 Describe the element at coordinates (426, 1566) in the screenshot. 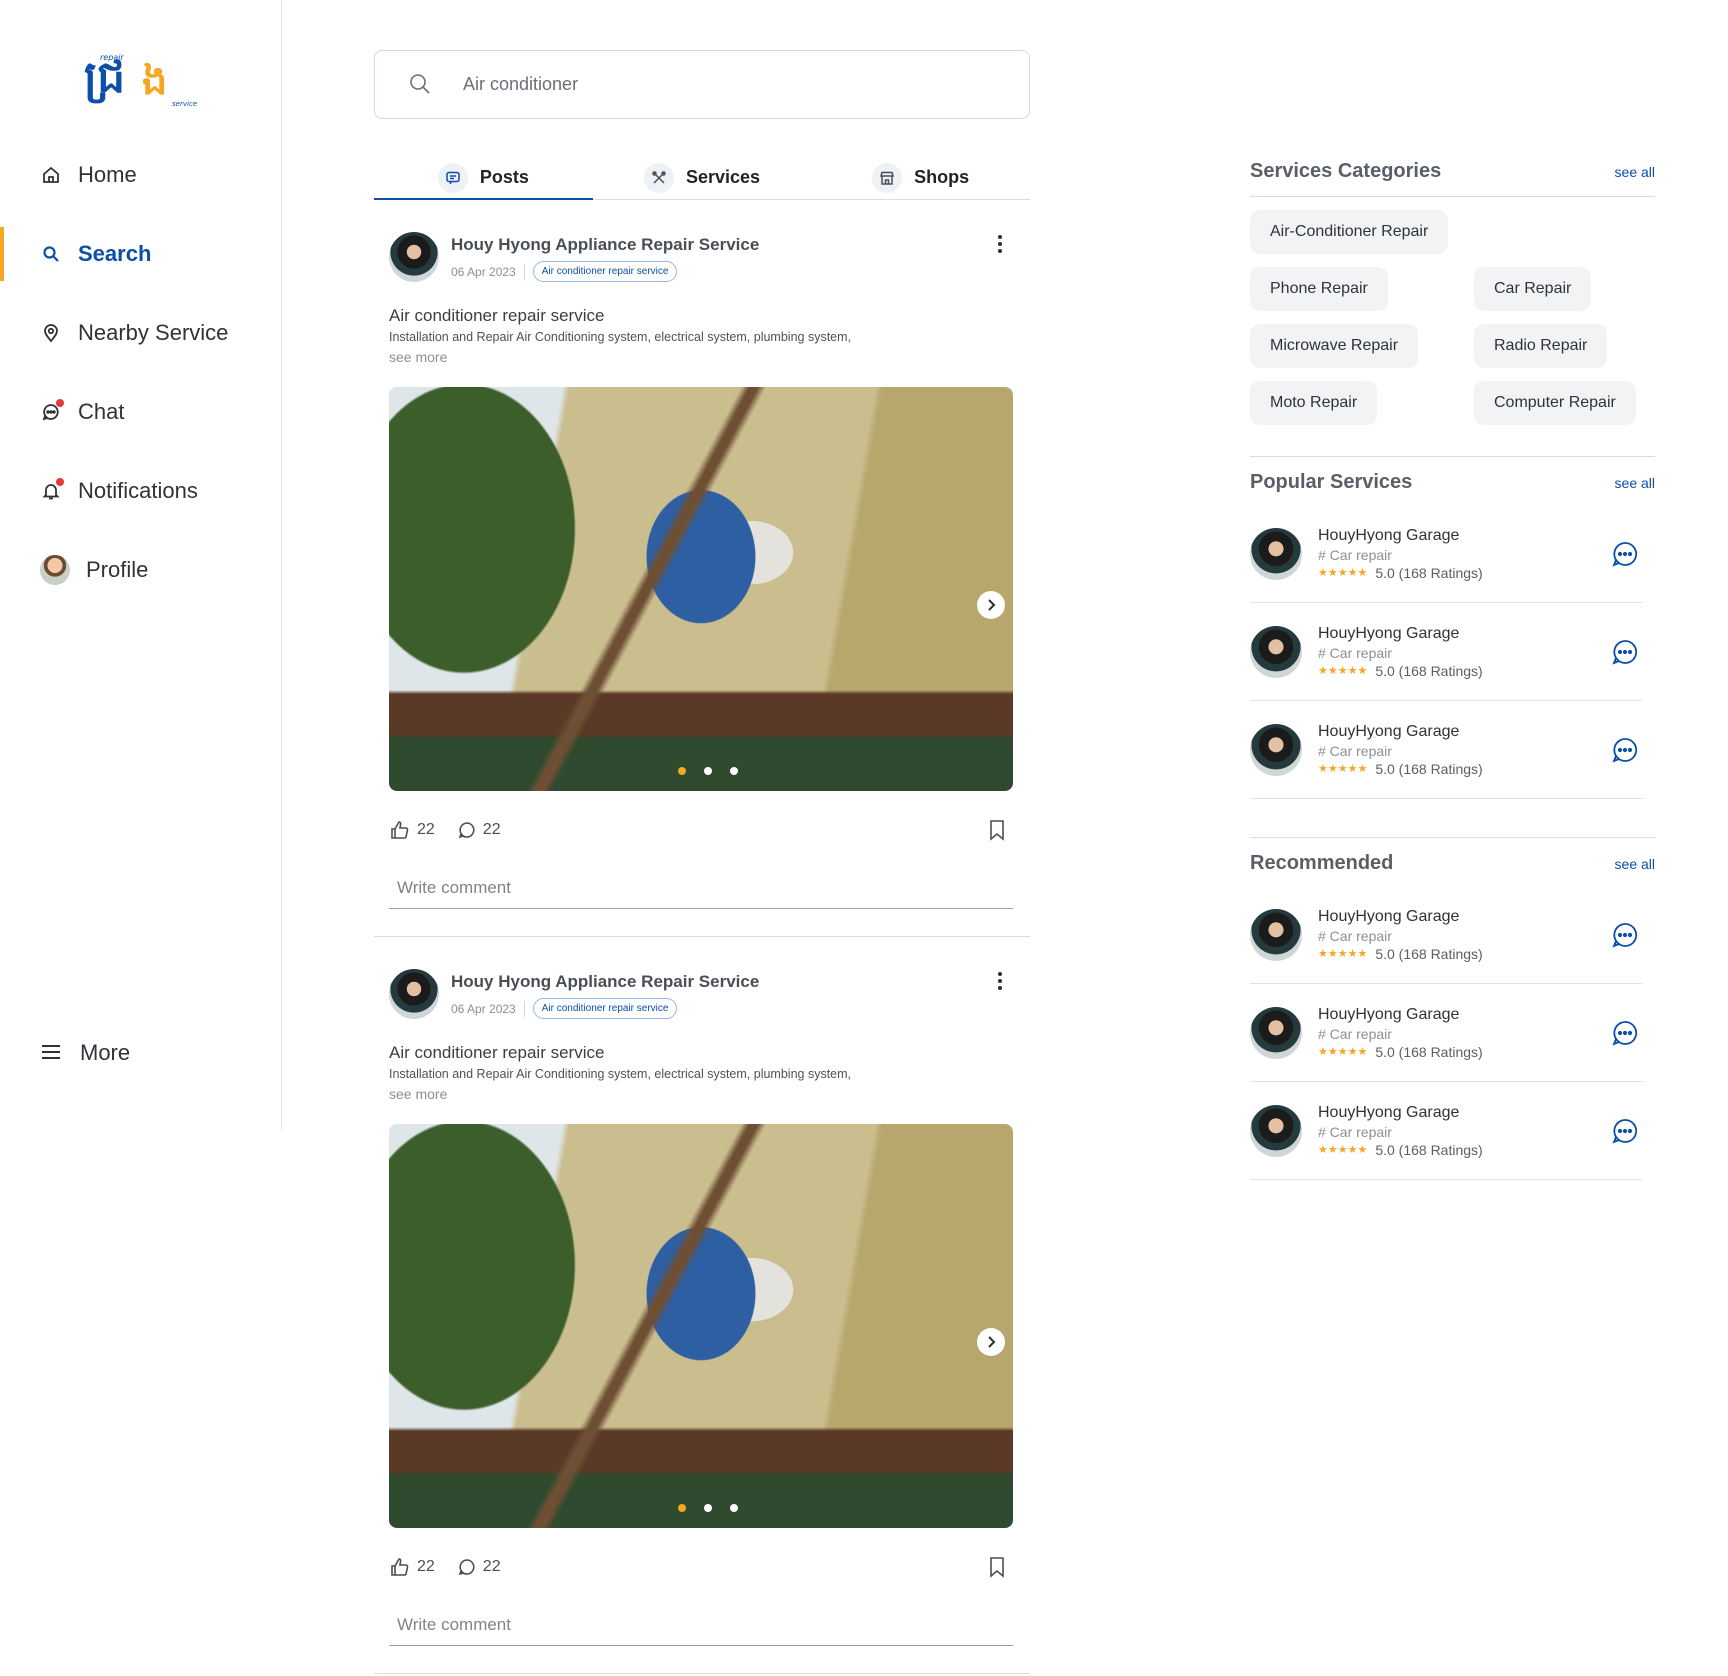

I see `like-count: 22` at that location.